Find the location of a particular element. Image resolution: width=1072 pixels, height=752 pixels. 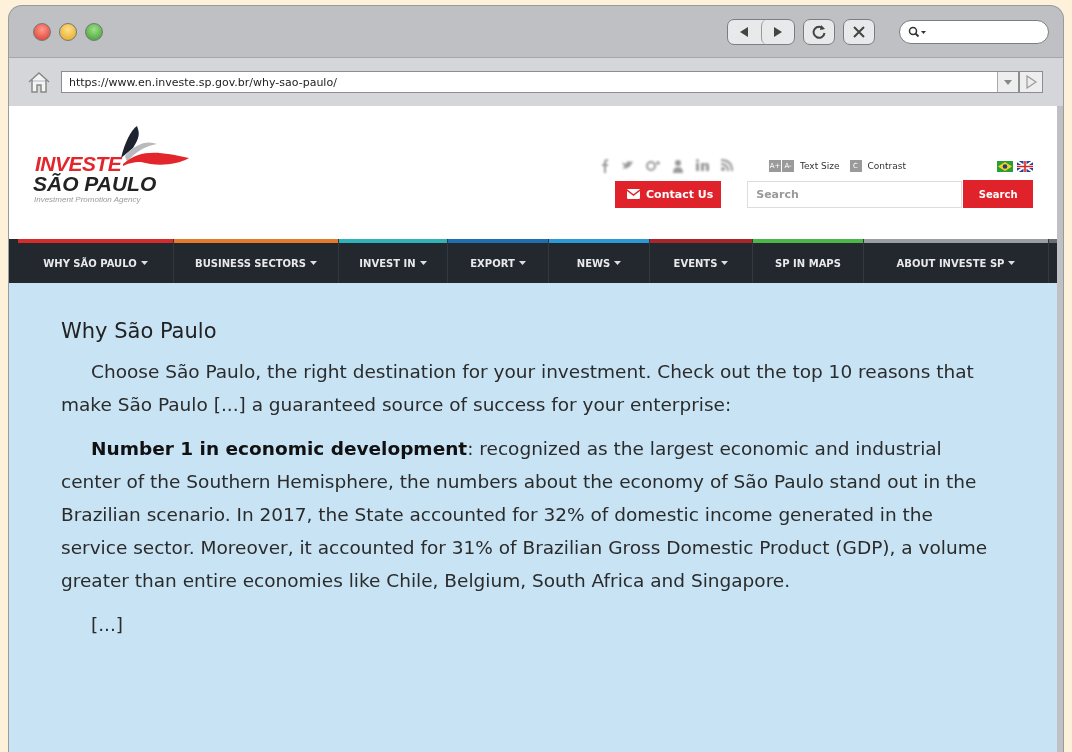

close-window-button is located at coordinates (42, 31).